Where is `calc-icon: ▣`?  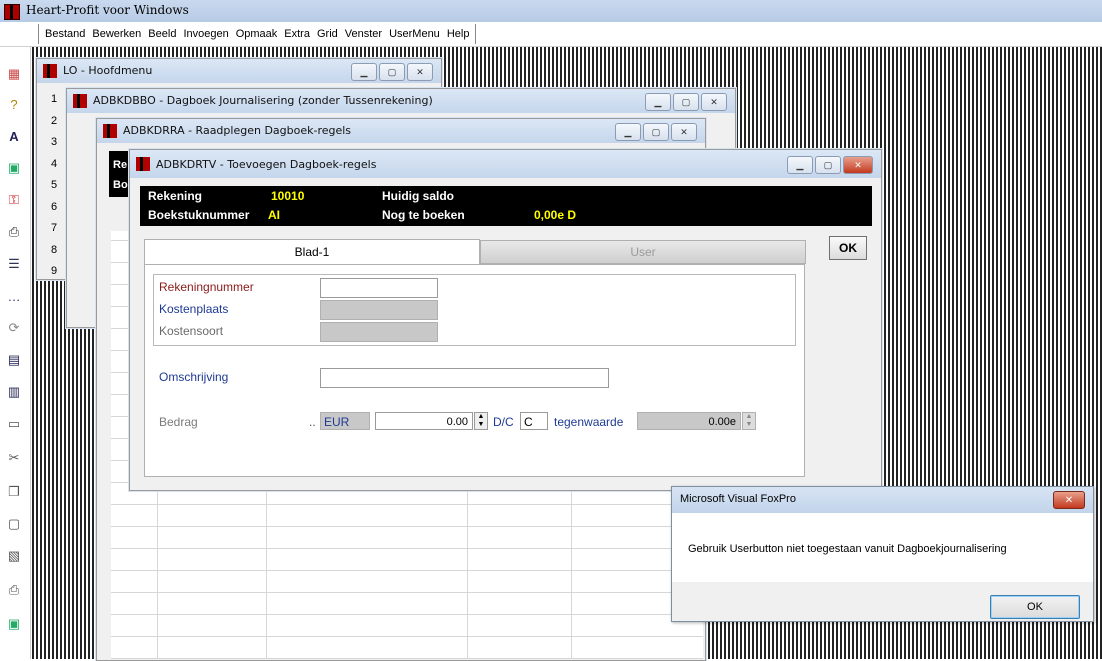 calc-icon: ▣ is located at coordinates (14, 168).